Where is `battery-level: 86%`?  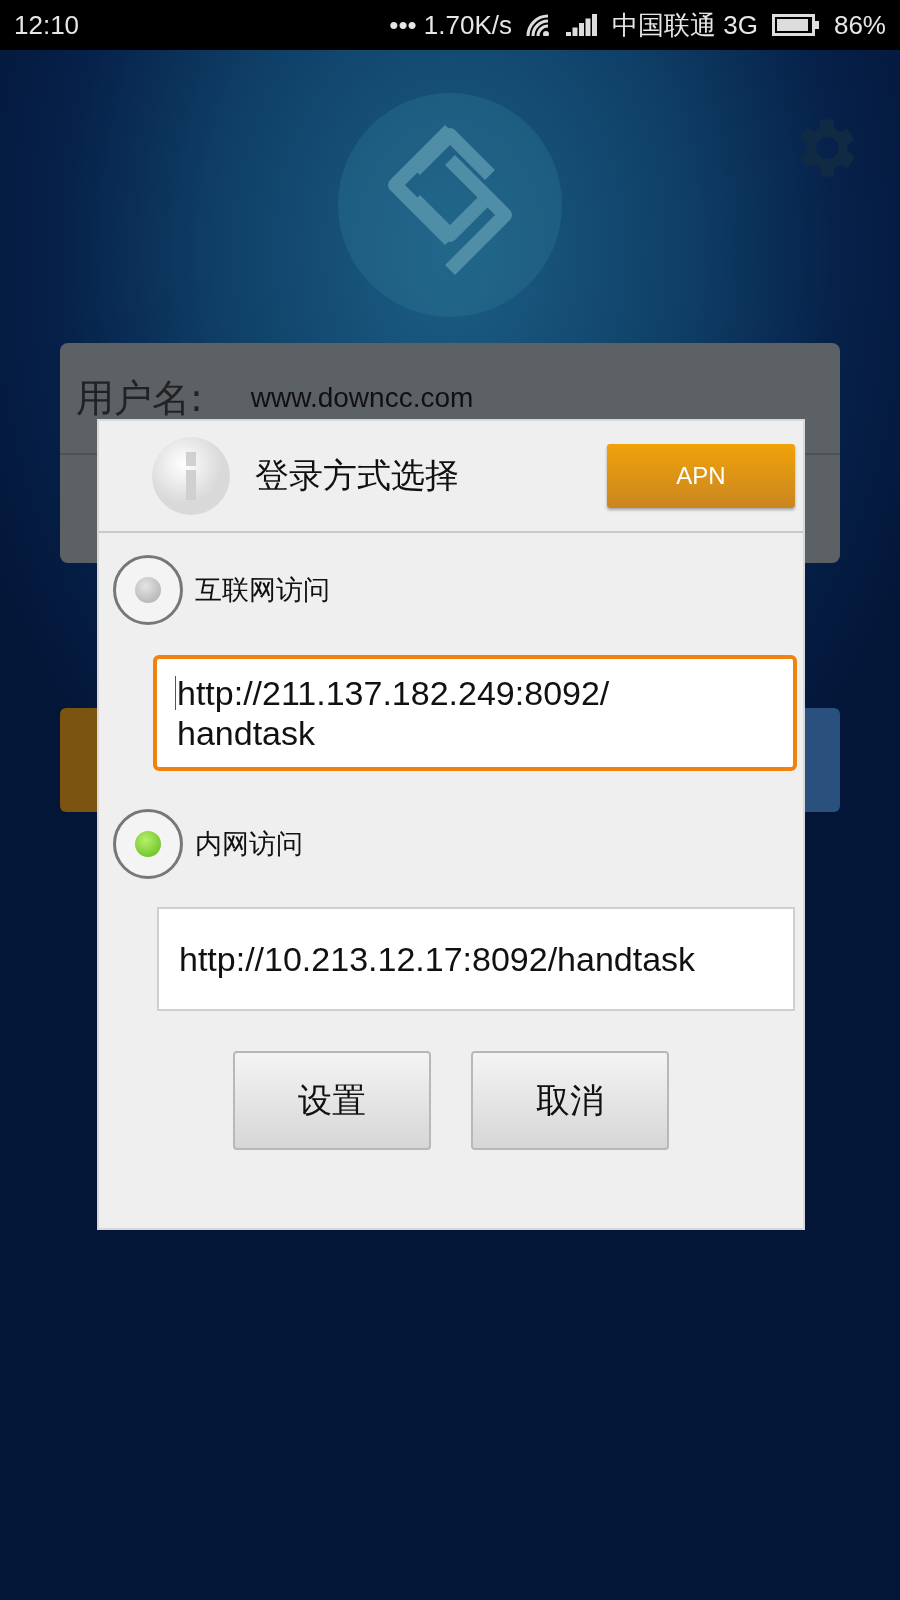
battery-level: 86% is located at coordinates (859, 25).